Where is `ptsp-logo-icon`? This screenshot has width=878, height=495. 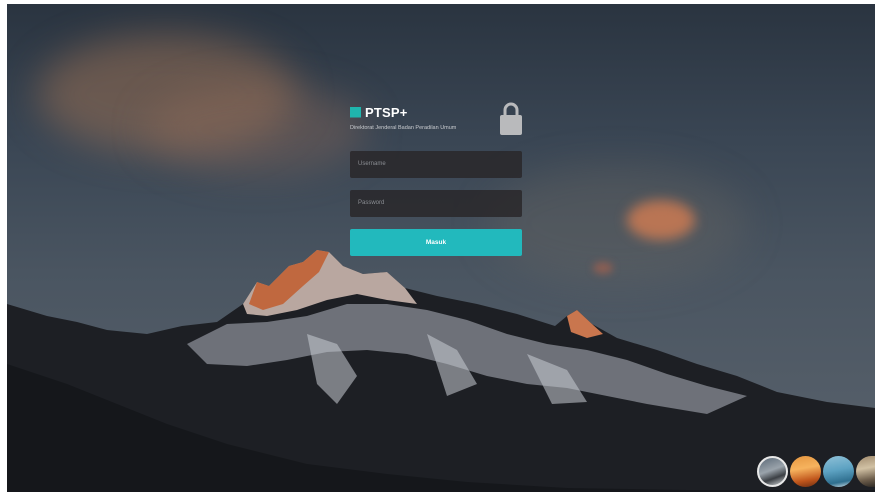
ptsp-logo-icon is located at coordinates (355, 112).